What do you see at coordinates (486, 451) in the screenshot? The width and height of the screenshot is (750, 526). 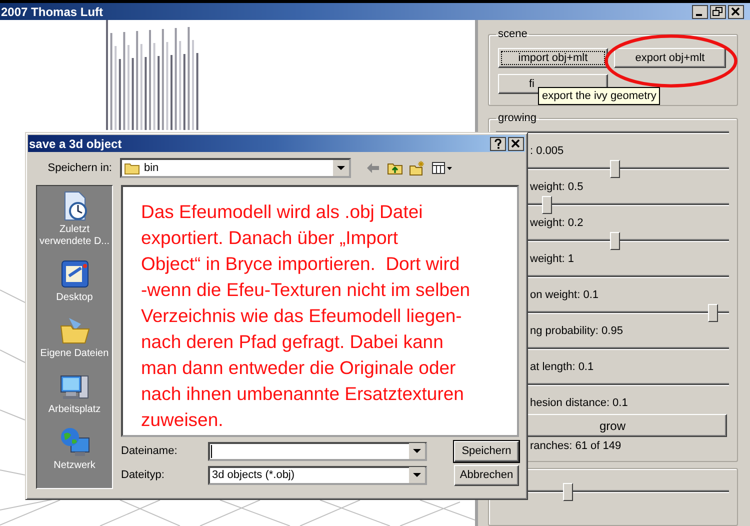 I see `save-button: Speichern` at bounding box center [486, 451].